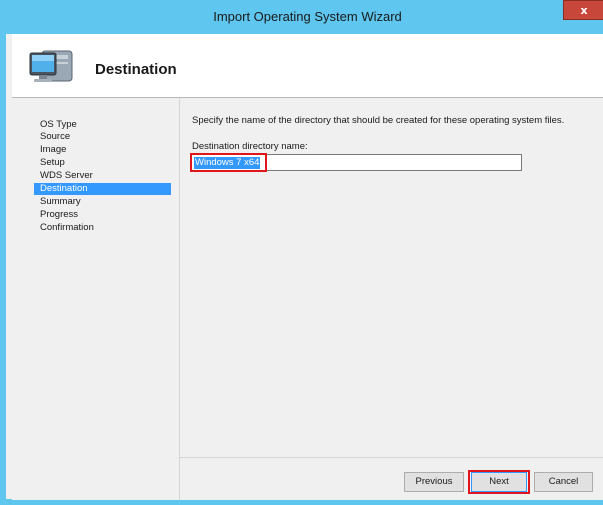 The image size is (603, 505). What do you see at coordinates (102, 150) in the screenshot?
I see `nav-item-image: Image` at bounding box center [102, 150].